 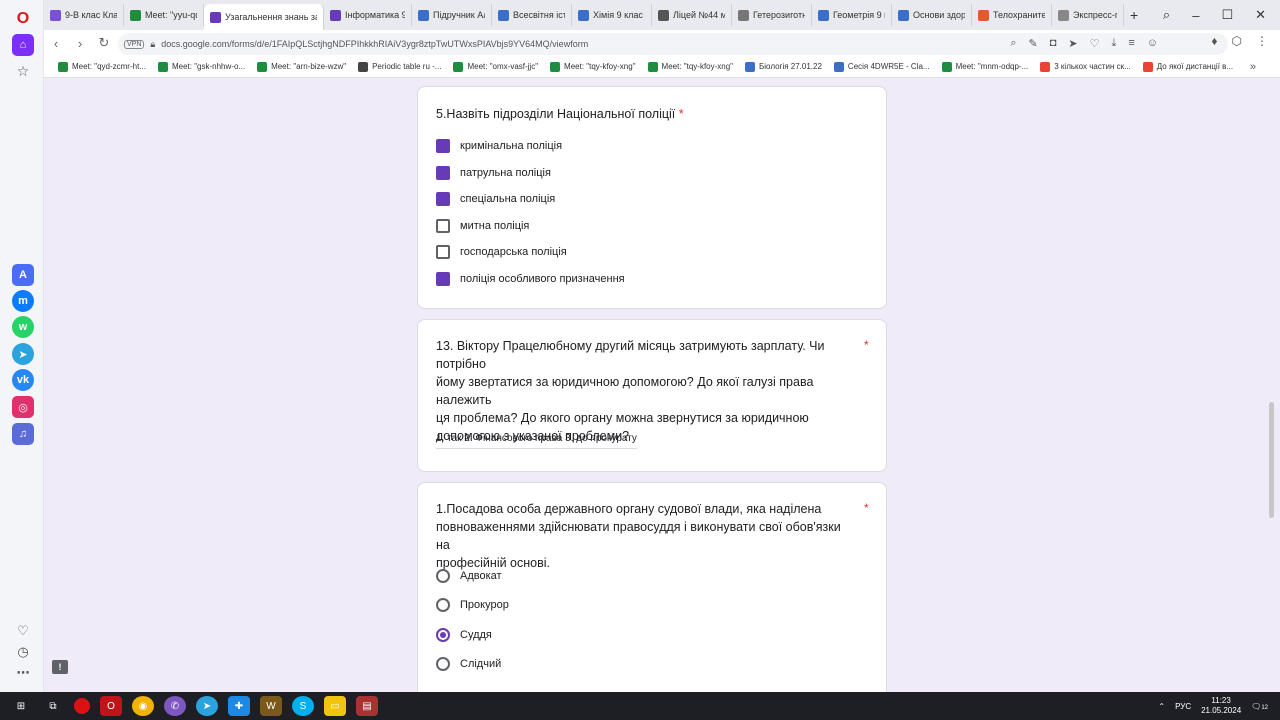 What do you see at coordinates (692, 15) in the screenshot?
I see `tab-7: Ліцей №44 м. К` at bounding box center [692, 15].